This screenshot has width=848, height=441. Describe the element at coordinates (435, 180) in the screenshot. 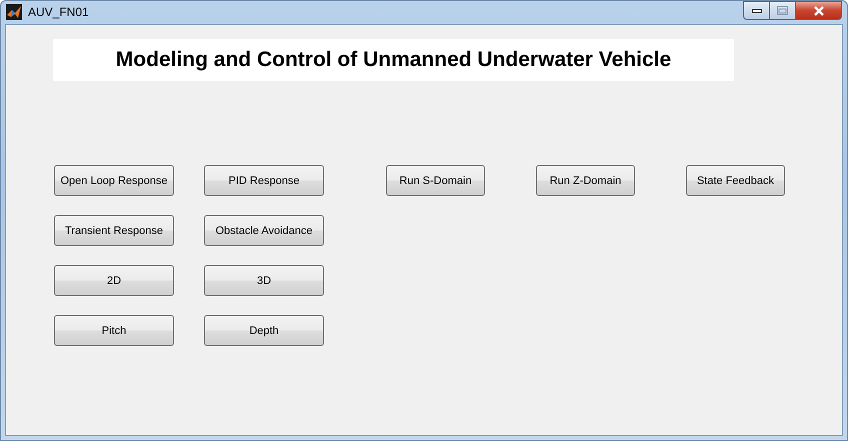

I see `push-button: Run S-Domain` at that location.